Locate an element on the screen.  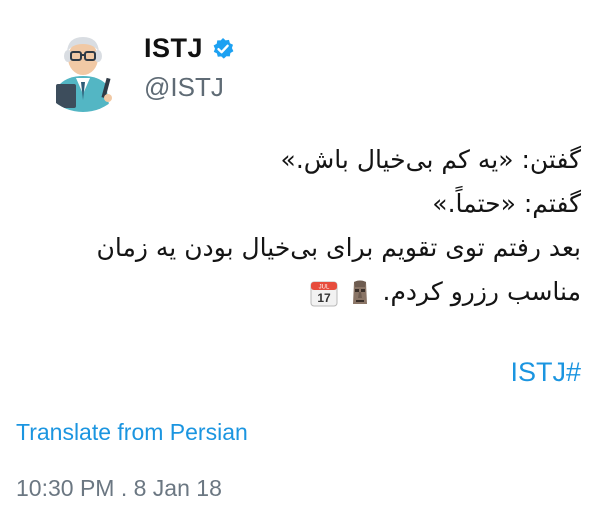
tweet-line: مناسب رزرو کردم. is located at coordinates (482, 291).